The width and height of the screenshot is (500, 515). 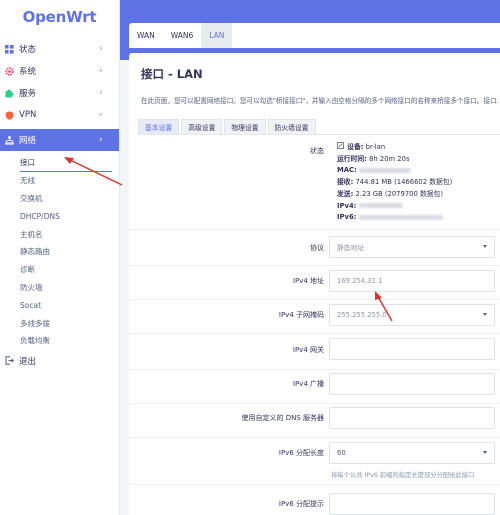 I want to click on sidebar-item-vpn: VPN ›, so click(x=59, y=115).